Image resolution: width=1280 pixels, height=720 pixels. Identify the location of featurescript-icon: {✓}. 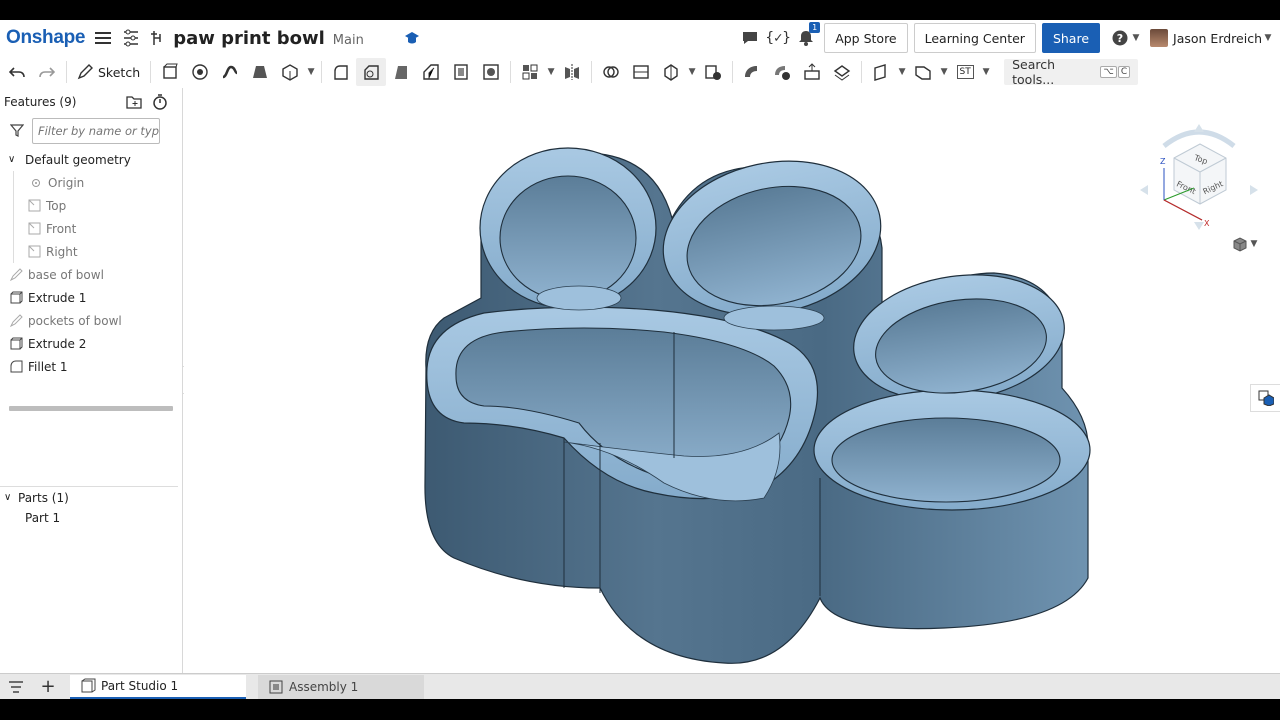
(778, 38).